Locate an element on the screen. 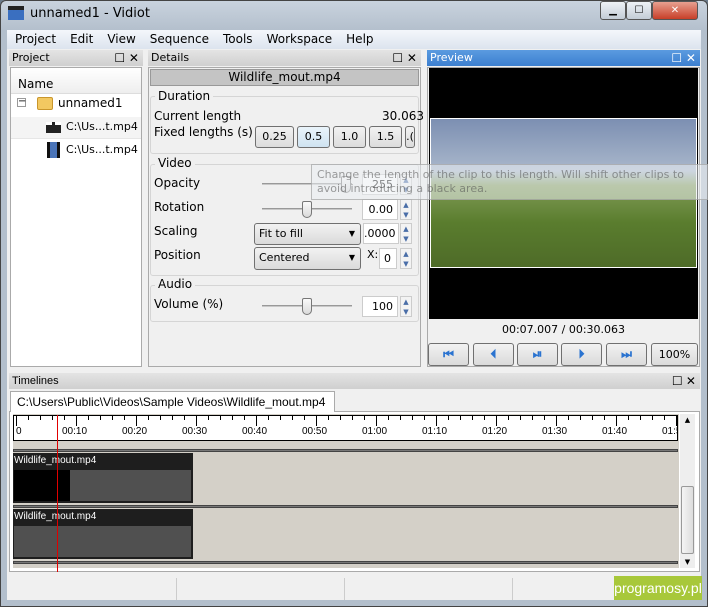  fixed-length-button: 1.0 is located at coordinates (349, 137).